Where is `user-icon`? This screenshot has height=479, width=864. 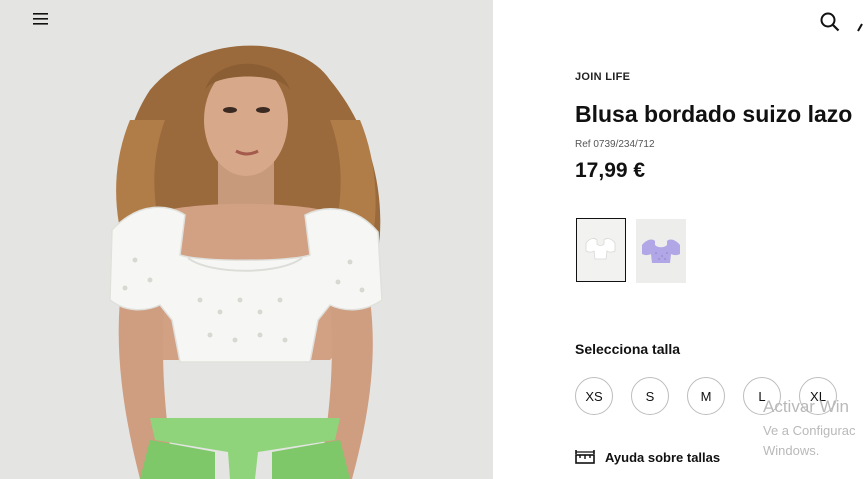 user-icon is located at coordinates (860, 27).